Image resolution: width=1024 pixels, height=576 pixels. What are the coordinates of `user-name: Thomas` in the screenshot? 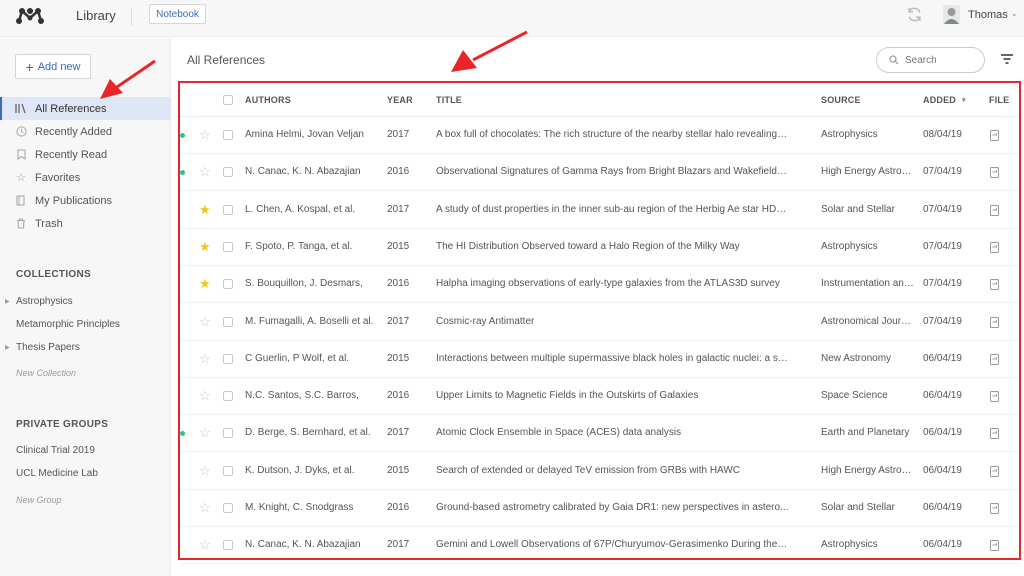 It's located at (988, 15).